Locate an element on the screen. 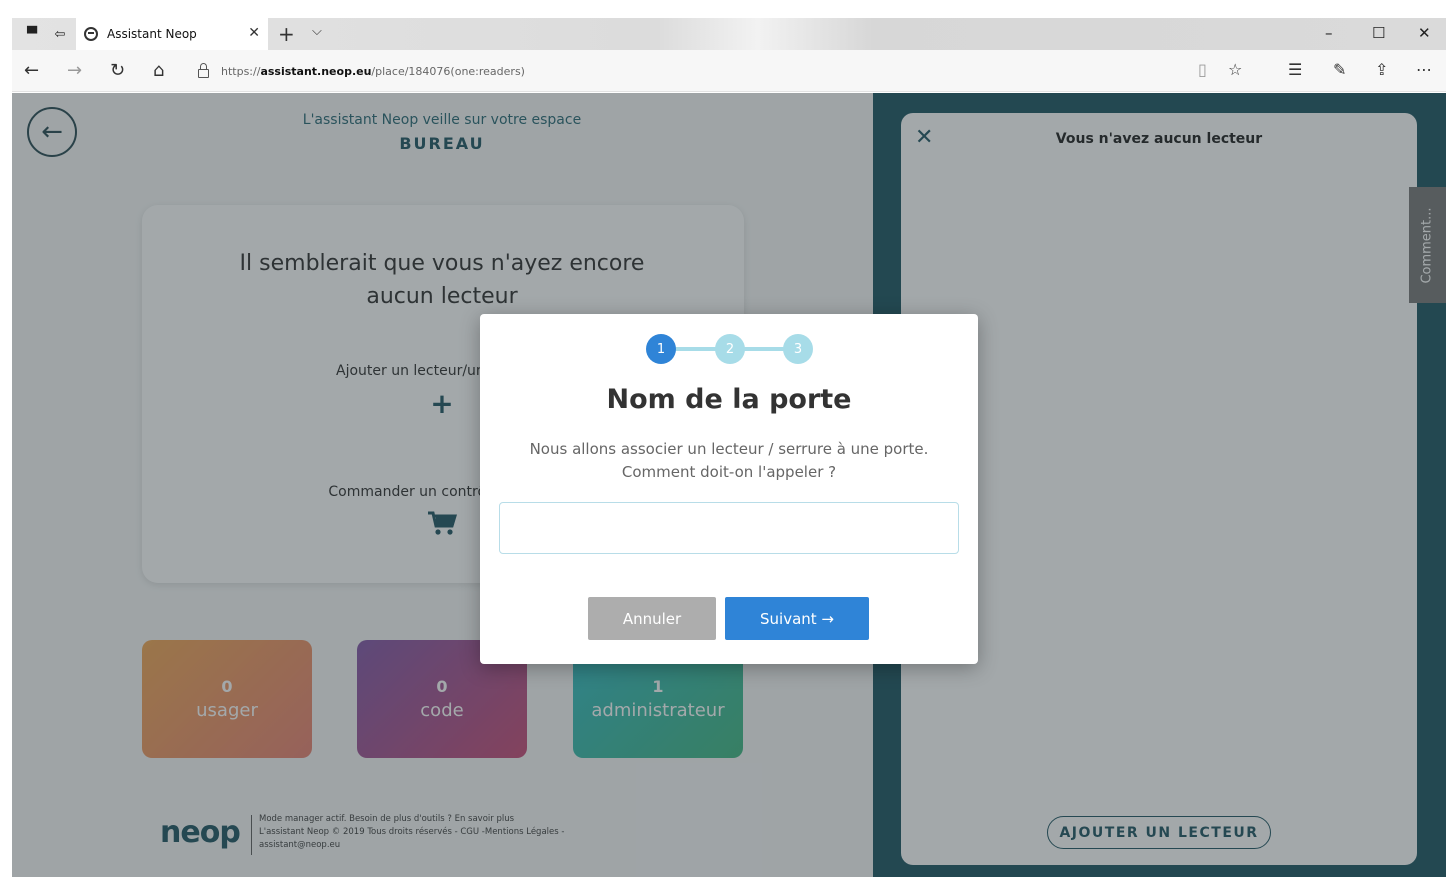  modal-title: Nom de la porte is located at coordinates (729, 399).